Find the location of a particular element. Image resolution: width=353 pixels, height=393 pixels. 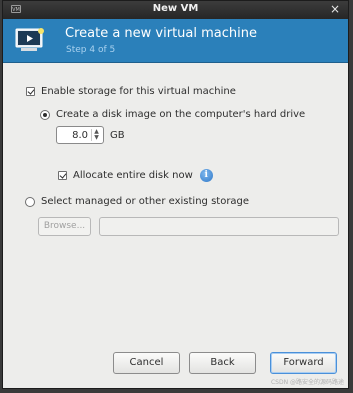

watermark: CSDN @路安全的源码路途 is located at coordinates (307, 382).